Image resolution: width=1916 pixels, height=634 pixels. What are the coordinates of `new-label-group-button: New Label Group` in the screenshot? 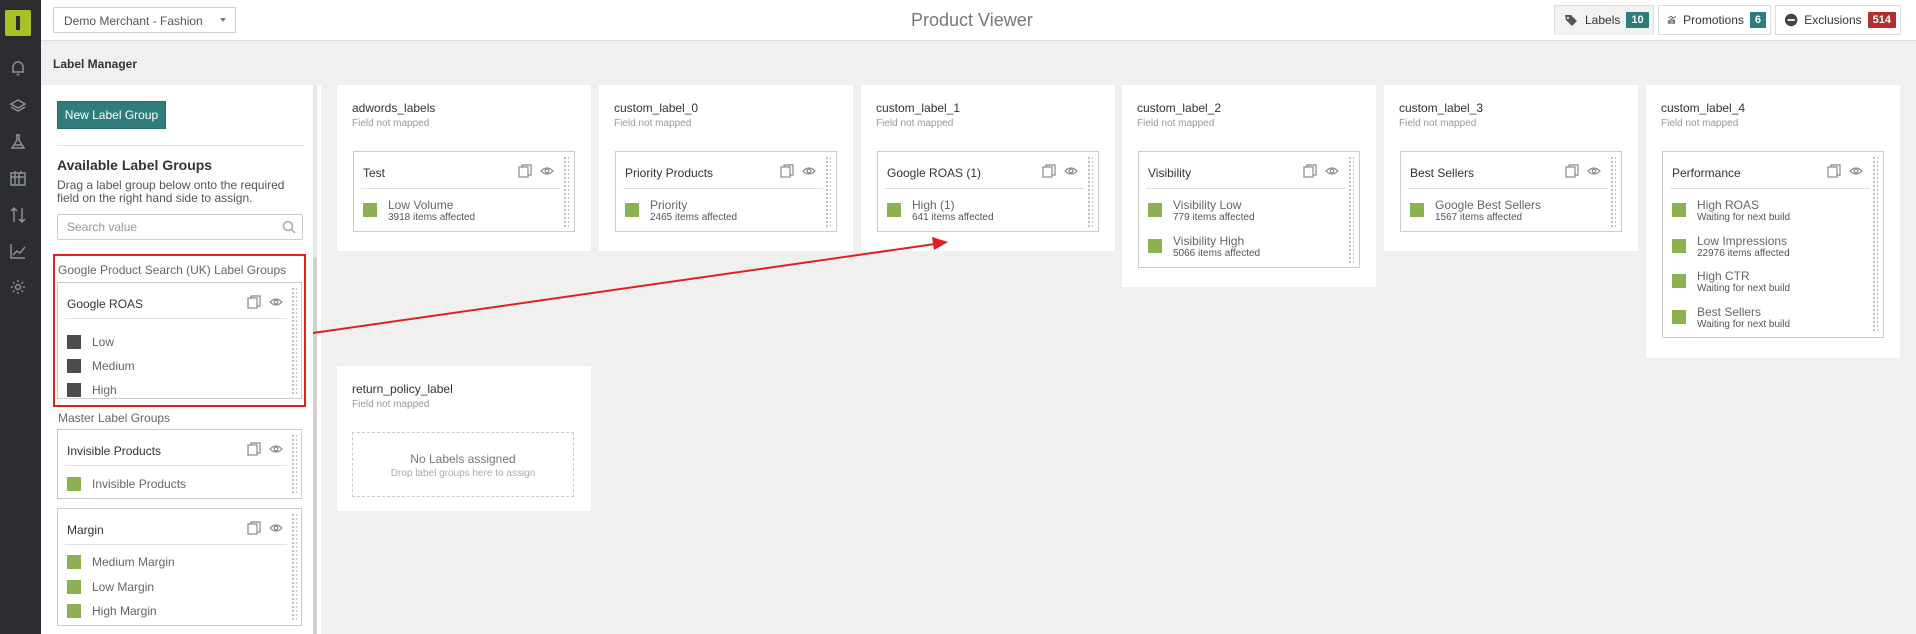 It's located at (111, 115).